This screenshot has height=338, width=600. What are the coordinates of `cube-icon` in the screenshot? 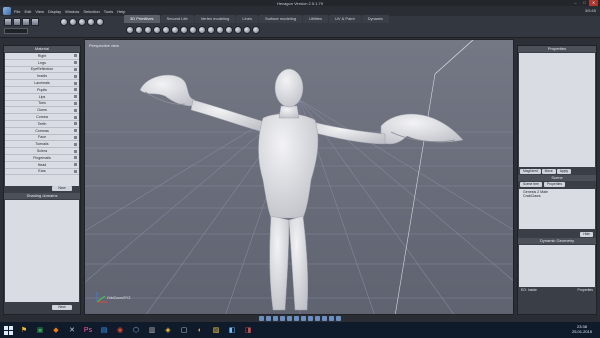 It's located at (139, 30).